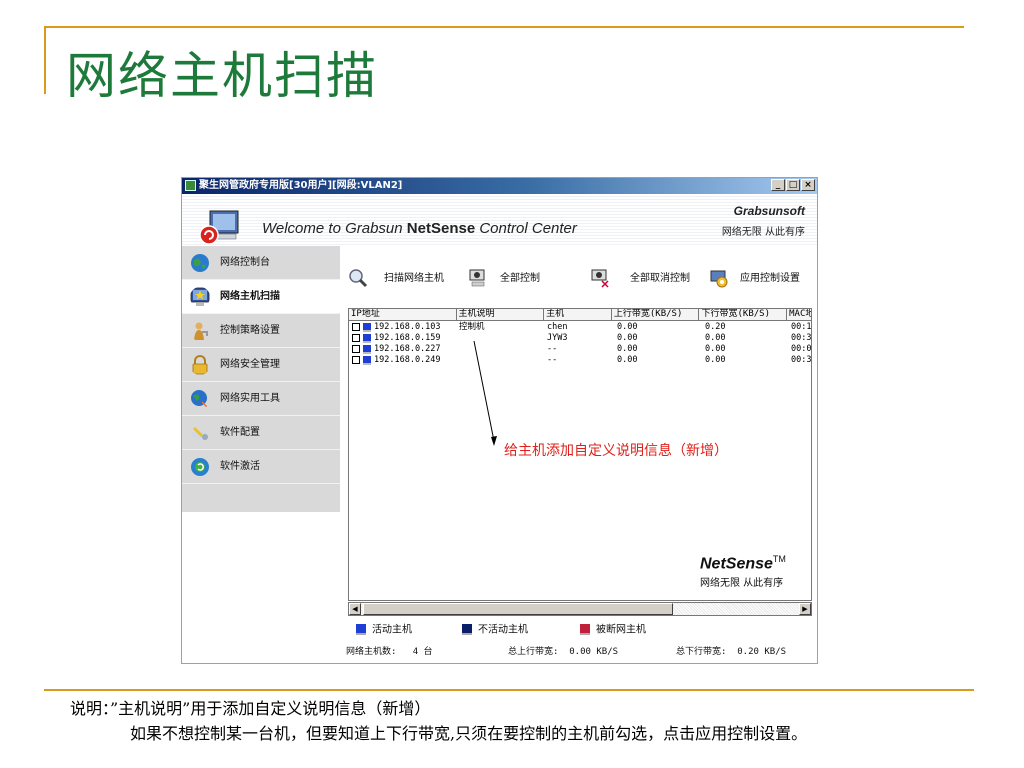 The height and width of the screenshot is (768, 1024). I want to click on netsense-watermark: NetSenseTM, so click(743, 563).